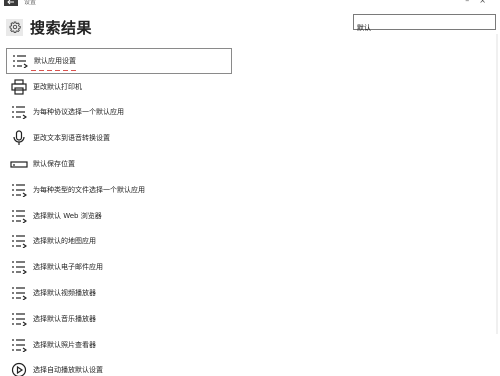 The image size is (500, 376). I want to click on search-input, so click(424, 28).